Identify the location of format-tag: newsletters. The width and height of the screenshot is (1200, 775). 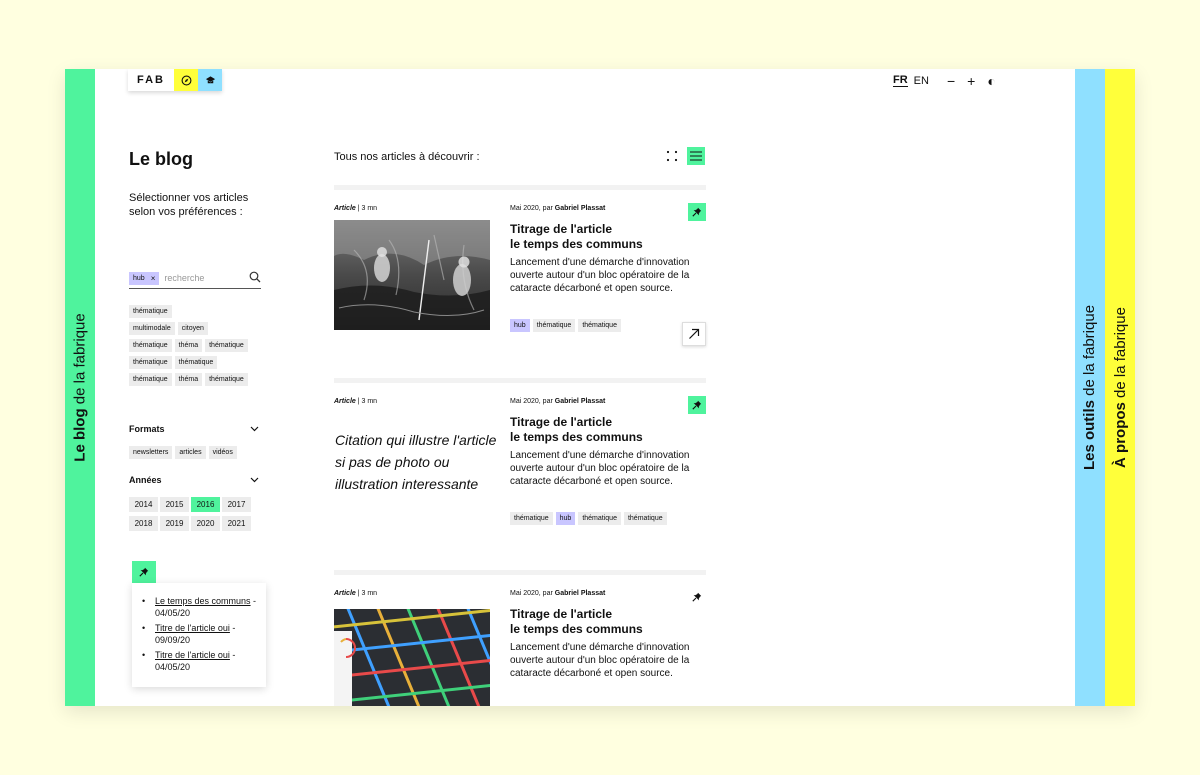
(151, 452).